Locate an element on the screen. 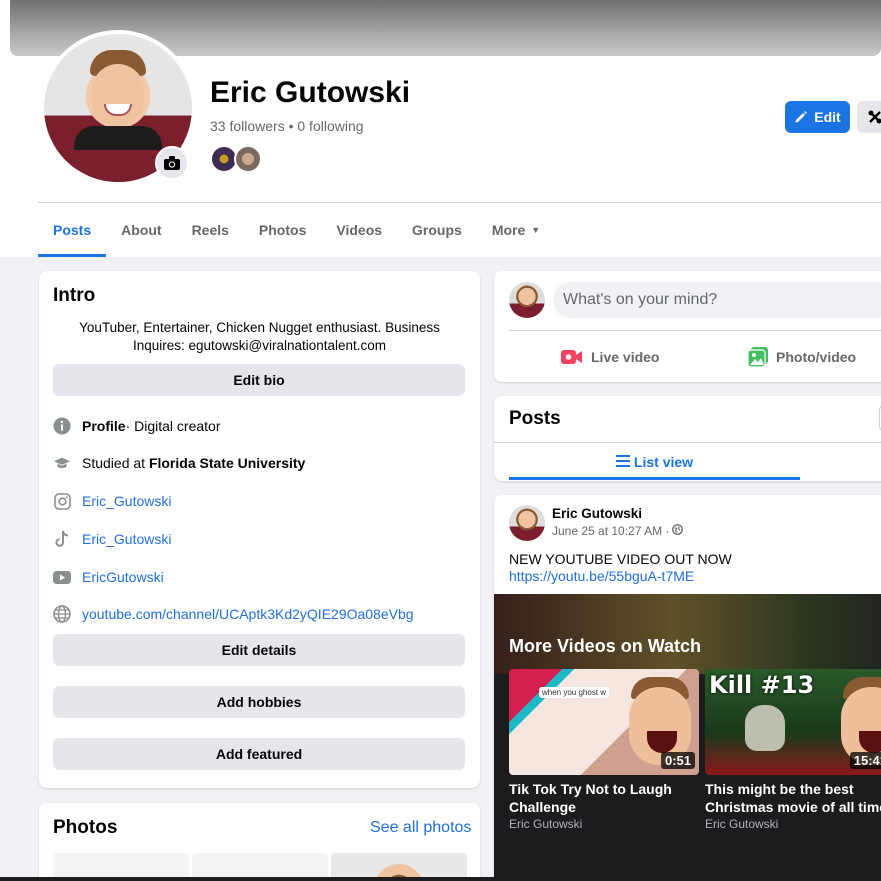  posts-section-header: Posts List view is located at coordinates (687, 438).